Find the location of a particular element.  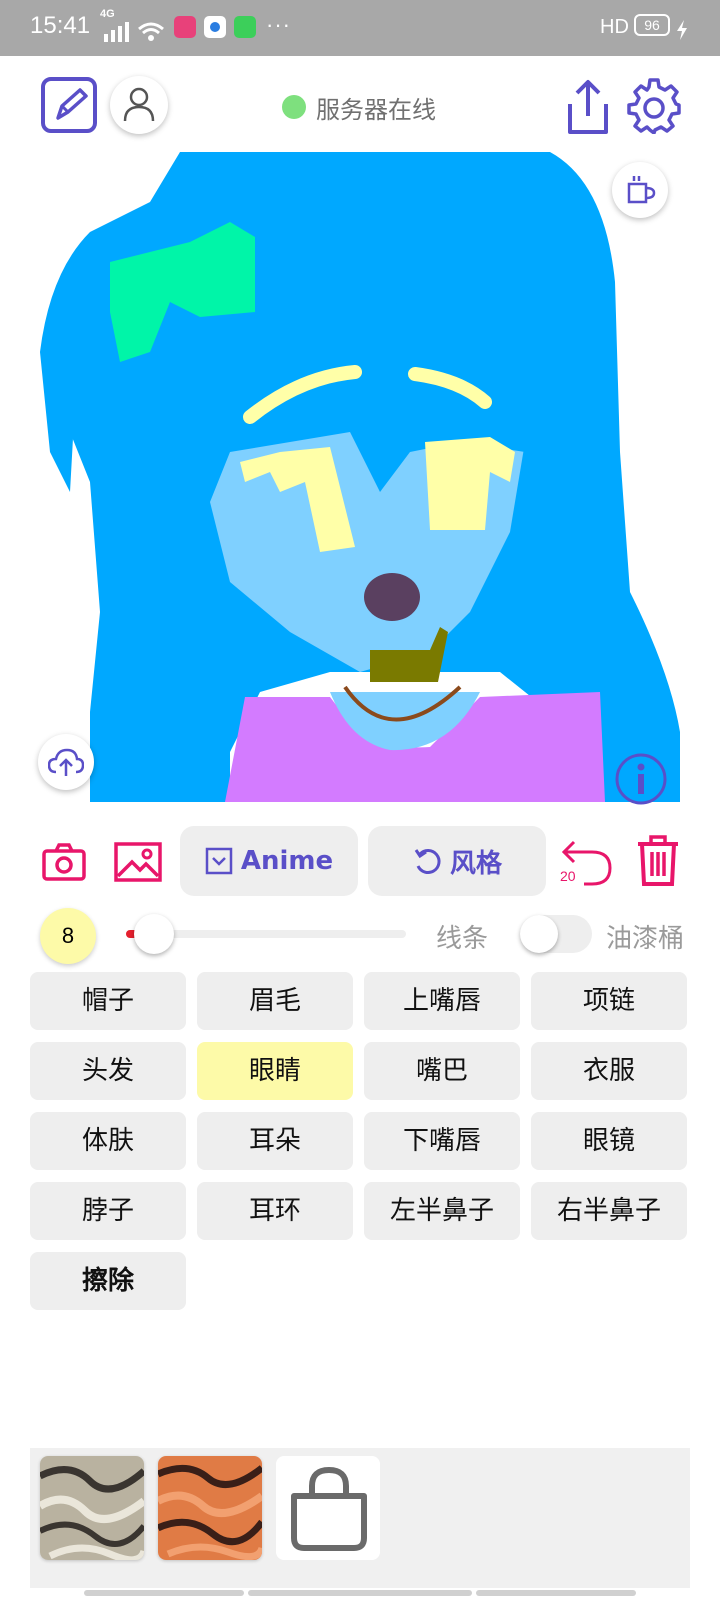

part-button: 帽子 is located at coordinates (108, 1001).